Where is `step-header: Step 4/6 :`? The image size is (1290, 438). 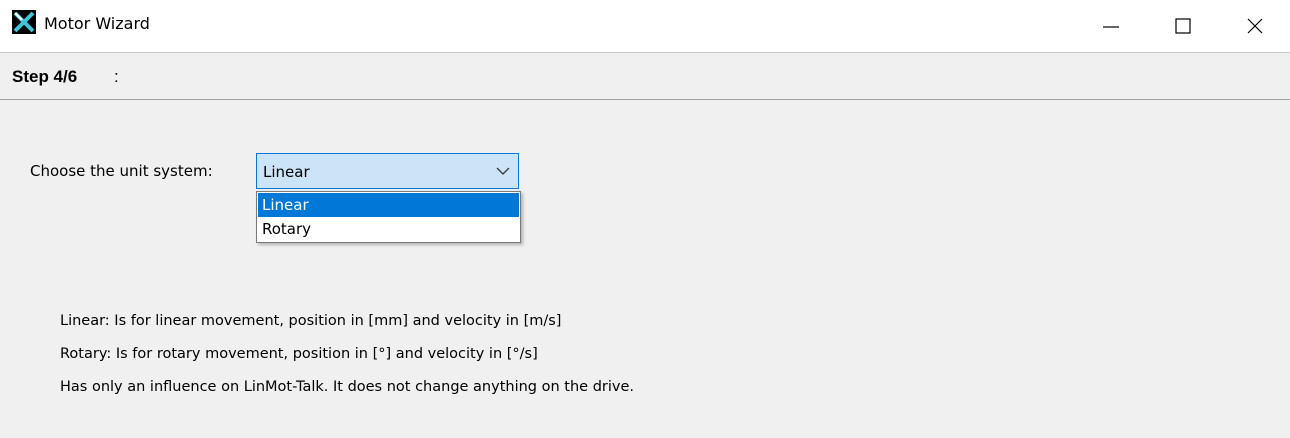
step-header: Step 4/6 : is located at coordinates (645, 76).